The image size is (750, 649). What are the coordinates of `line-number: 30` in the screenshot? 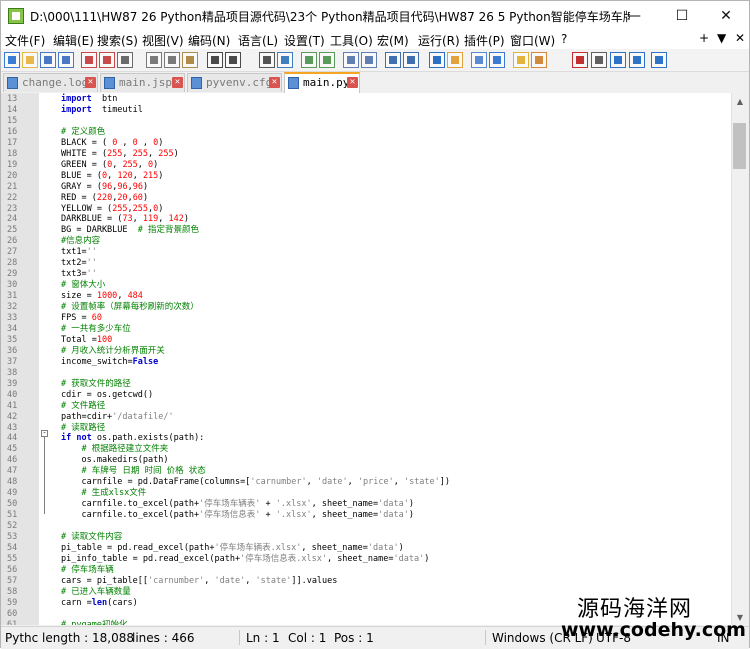 It's located at (12, 285).